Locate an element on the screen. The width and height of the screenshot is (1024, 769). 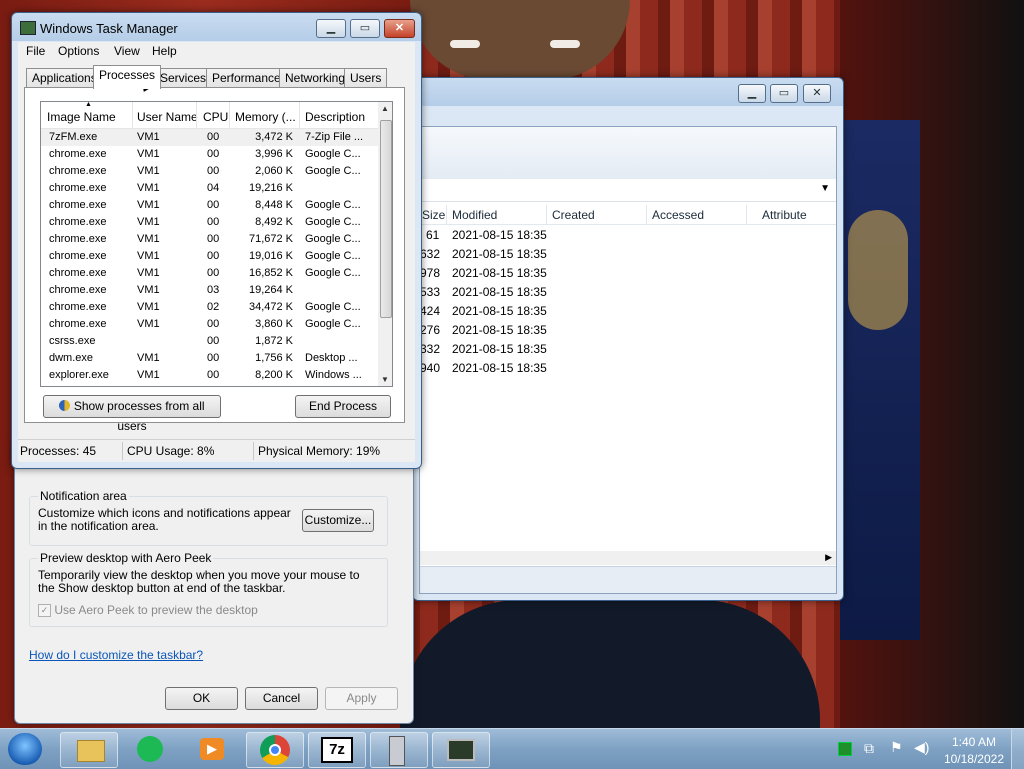
network-icon: ⧉ is located at coordinates (869, 748).